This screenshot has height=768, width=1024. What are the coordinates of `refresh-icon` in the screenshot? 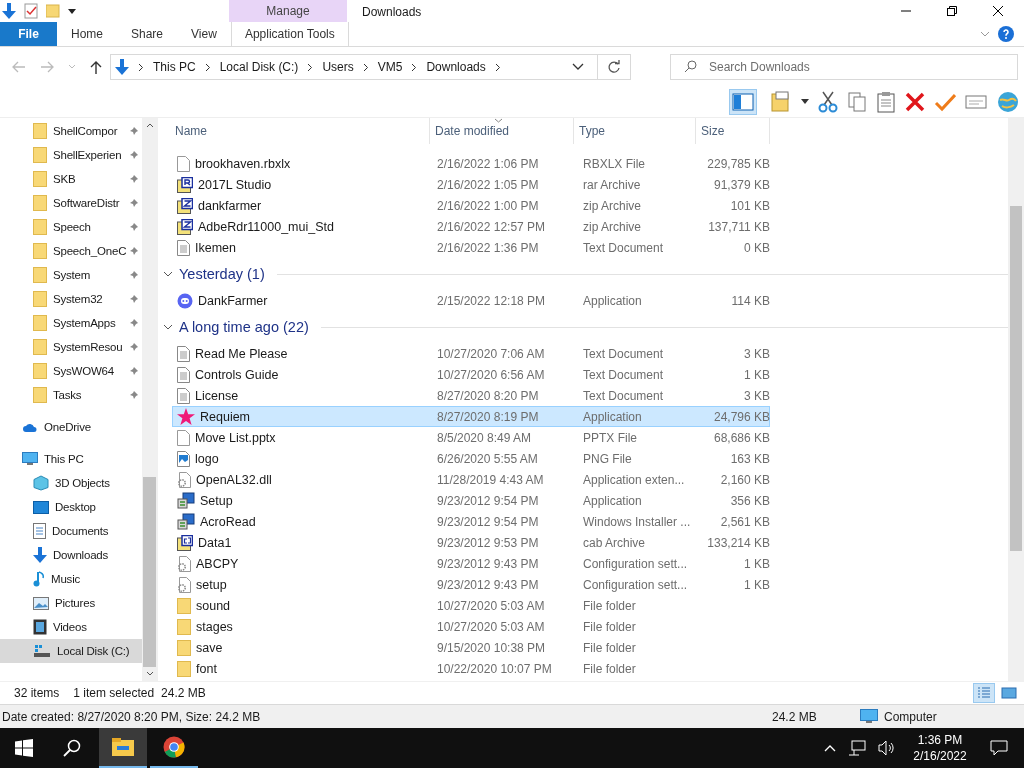 It's located at (614, 67).